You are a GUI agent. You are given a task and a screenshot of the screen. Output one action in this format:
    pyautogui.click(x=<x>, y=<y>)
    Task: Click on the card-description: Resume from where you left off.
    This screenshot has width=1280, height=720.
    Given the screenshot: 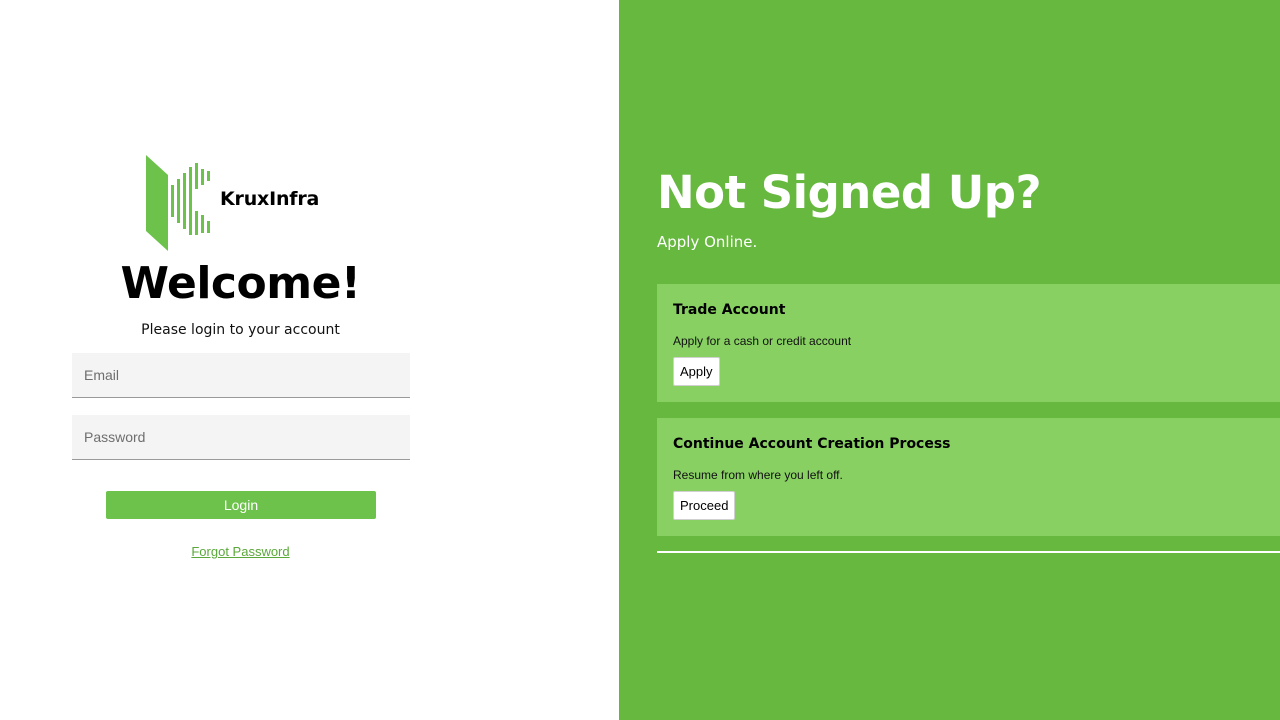 What is the action you would take?
    pyautogui.click(x=758, y=475)
    